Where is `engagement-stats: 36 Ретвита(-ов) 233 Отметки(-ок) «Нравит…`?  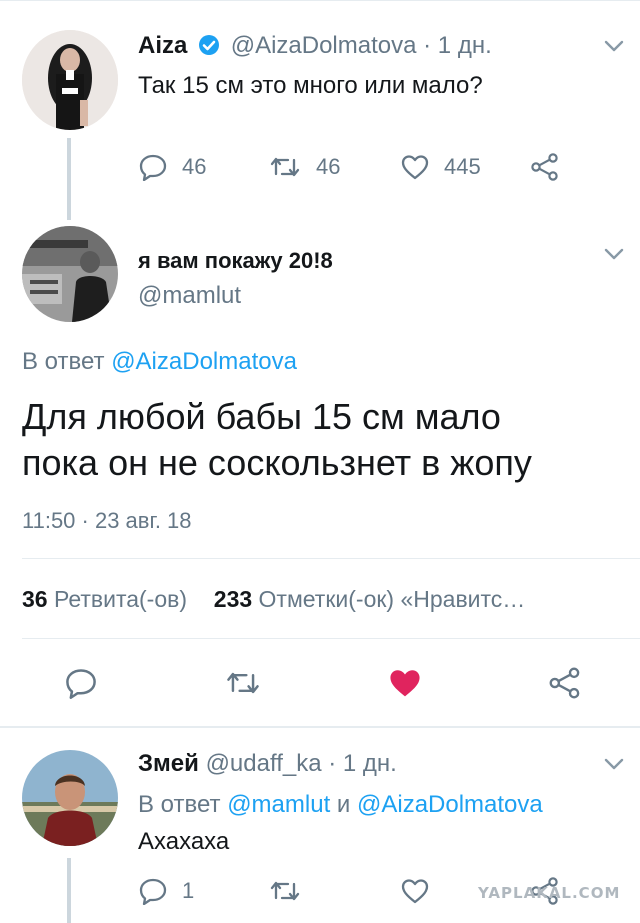 engagement-stats: 36 Ретвита(-ов) 233 Отметки(-ок) «Нравит… is located at coordinates (273, 599).